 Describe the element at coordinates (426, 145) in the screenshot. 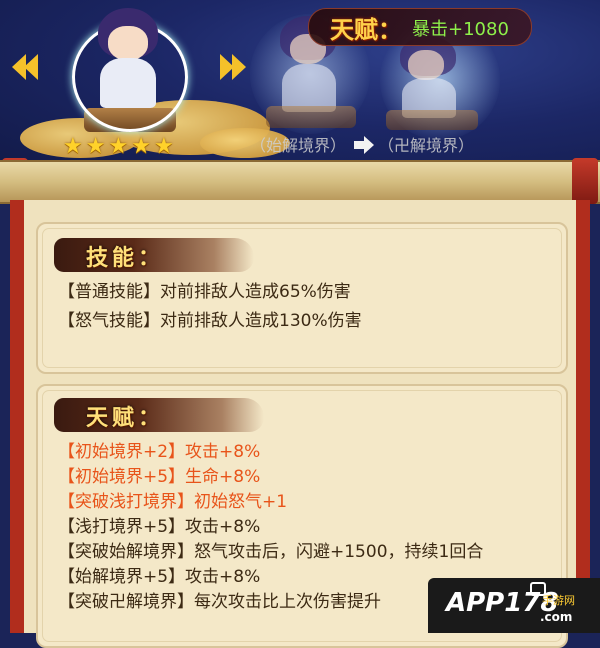

I see `stage-to-label: （卍解境界）` at that location.